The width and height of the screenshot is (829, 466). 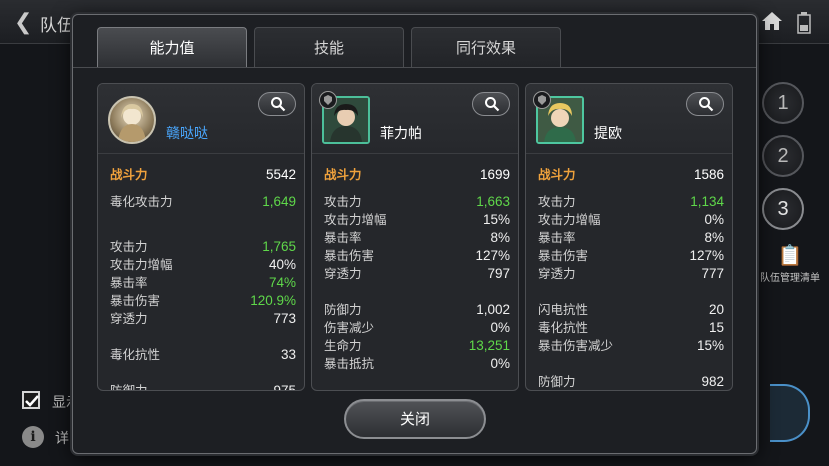 I want to click on stat-row: 穿透力 773, so click(x=203, y=319).